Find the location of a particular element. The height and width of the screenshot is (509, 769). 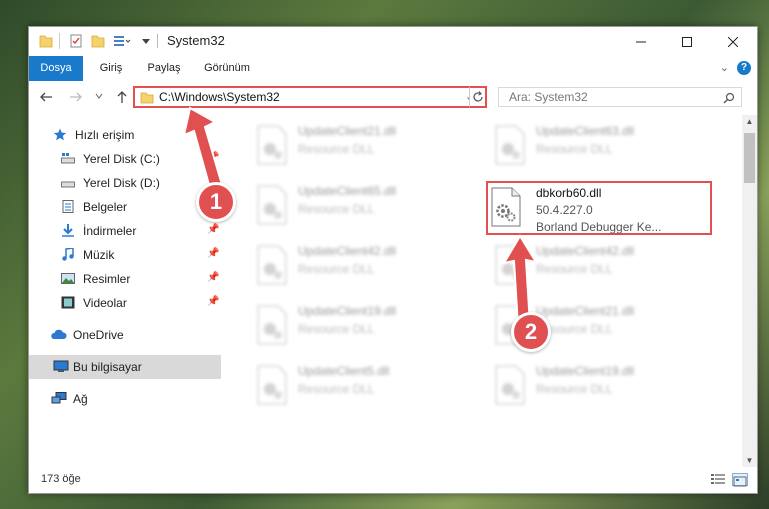

file-item: UpdateClient65.dll Resource DLL is located at coordinates (361, 208).